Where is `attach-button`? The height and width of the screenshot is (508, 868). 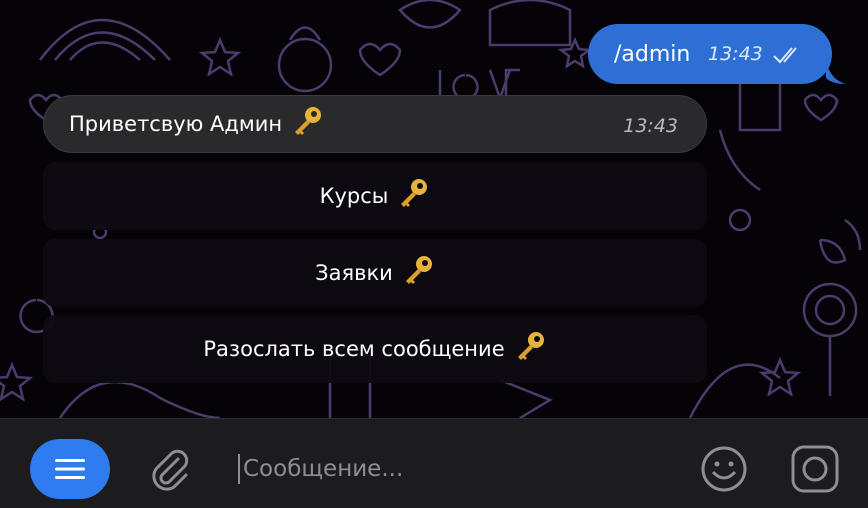 attach-button is located at coordinates (170, 471).